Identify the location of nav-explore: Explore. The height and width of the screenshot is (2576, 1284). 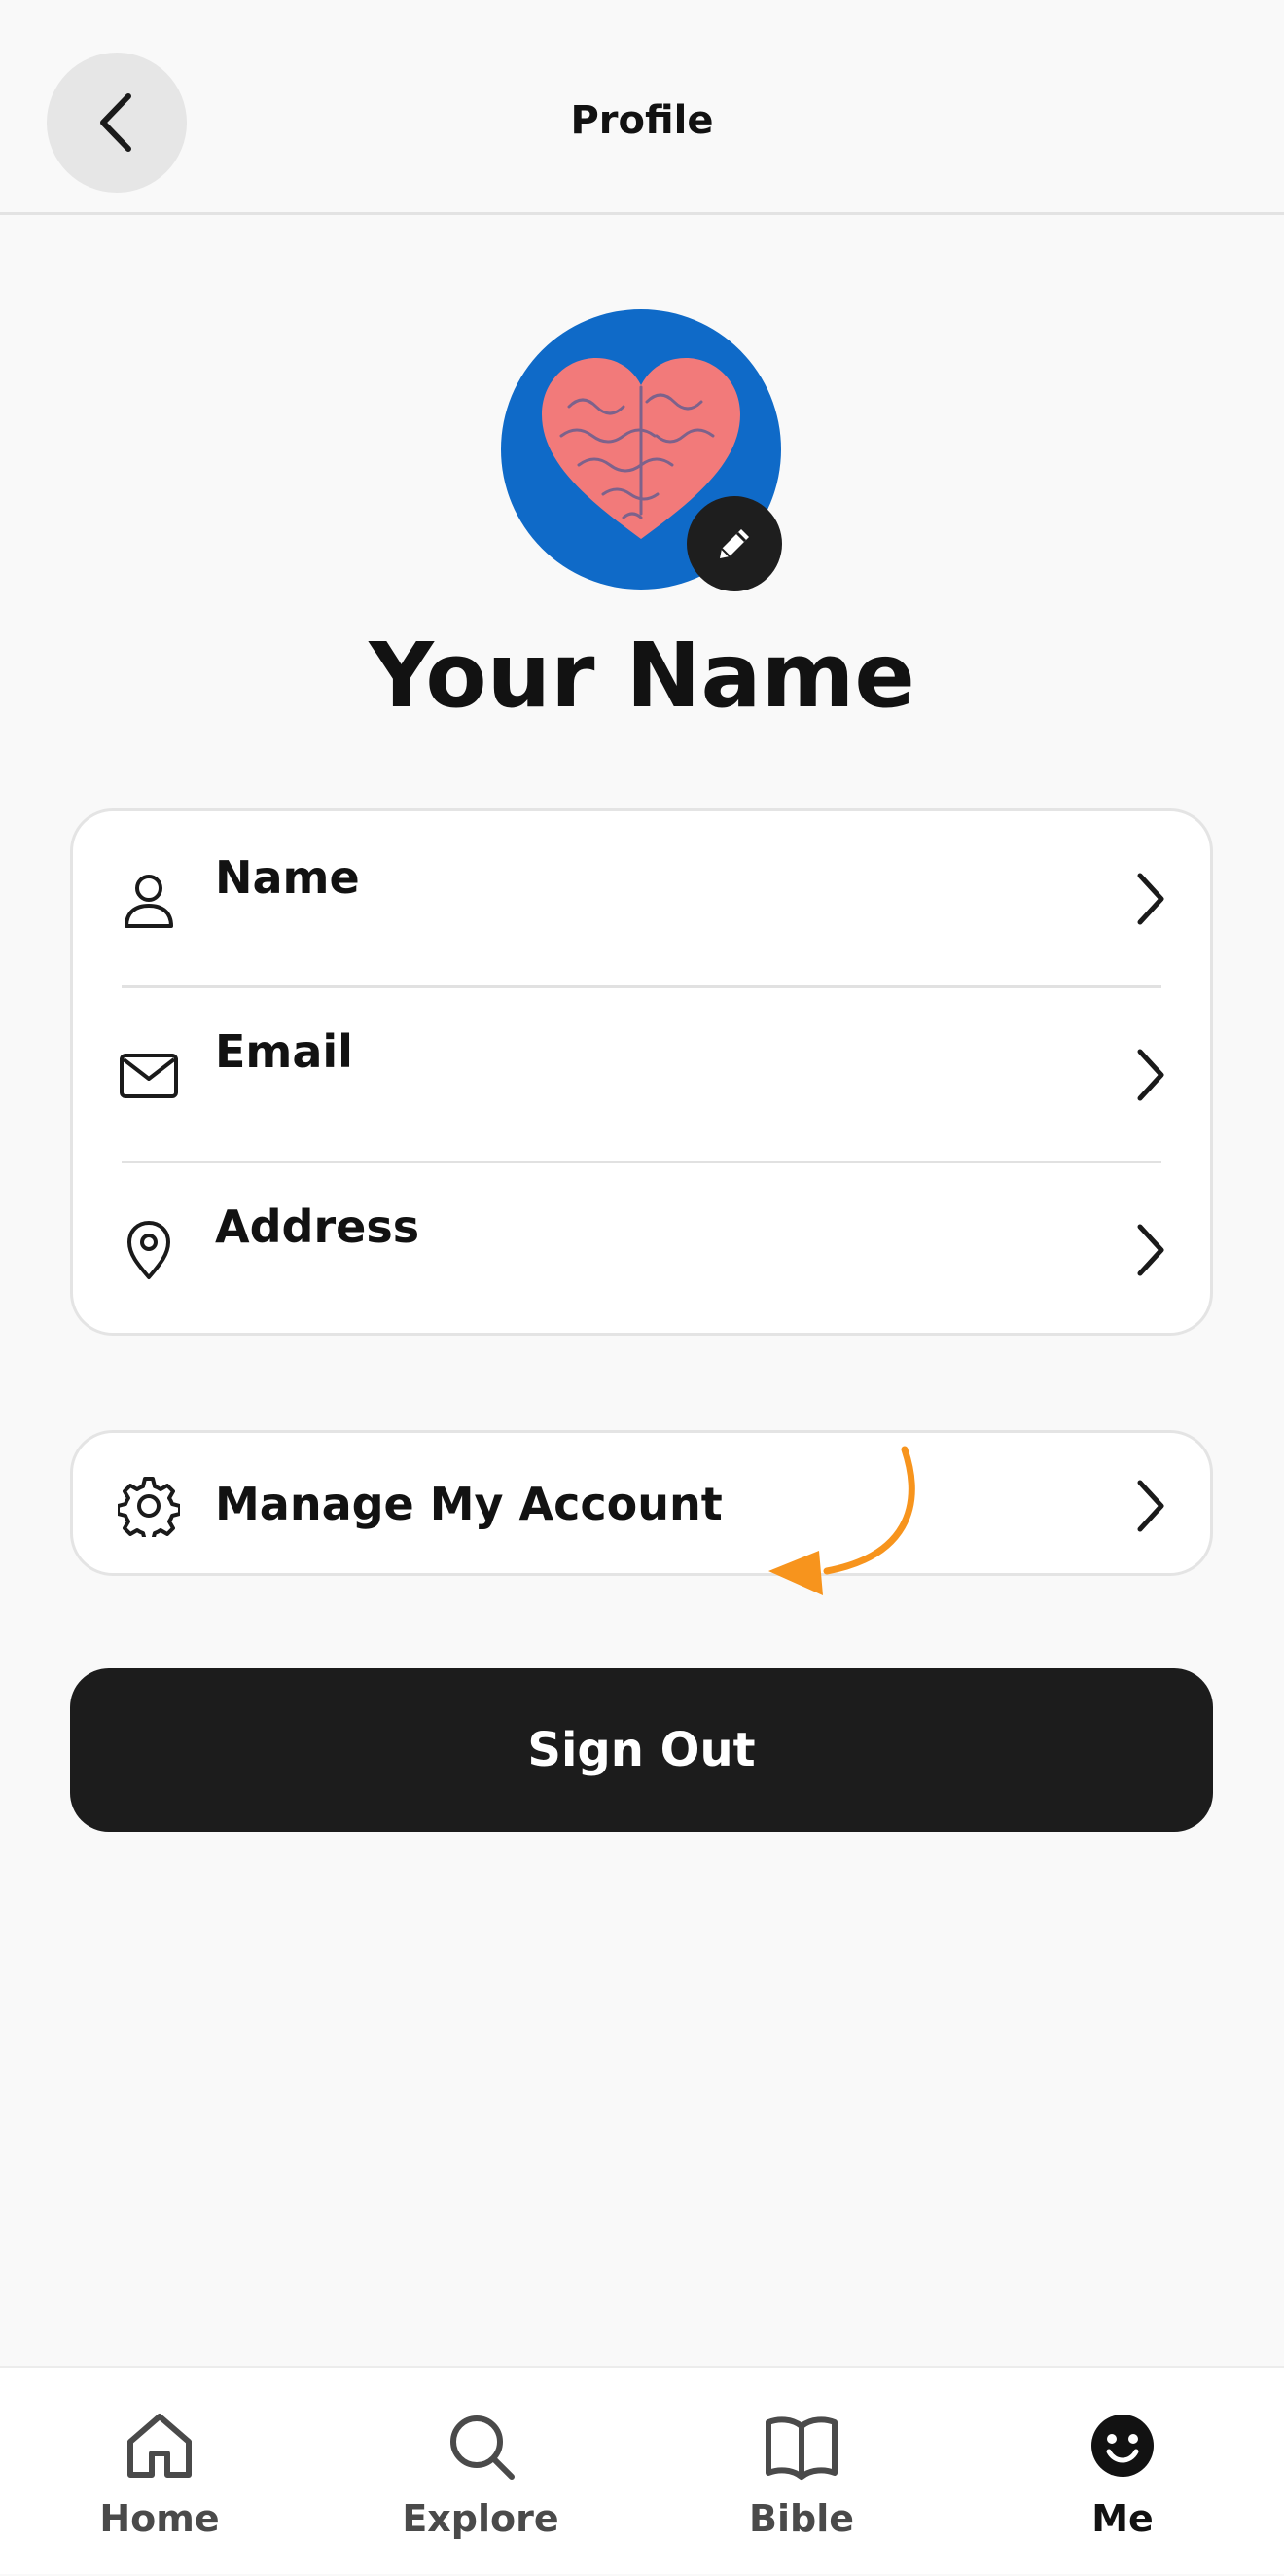
(481, 2472).